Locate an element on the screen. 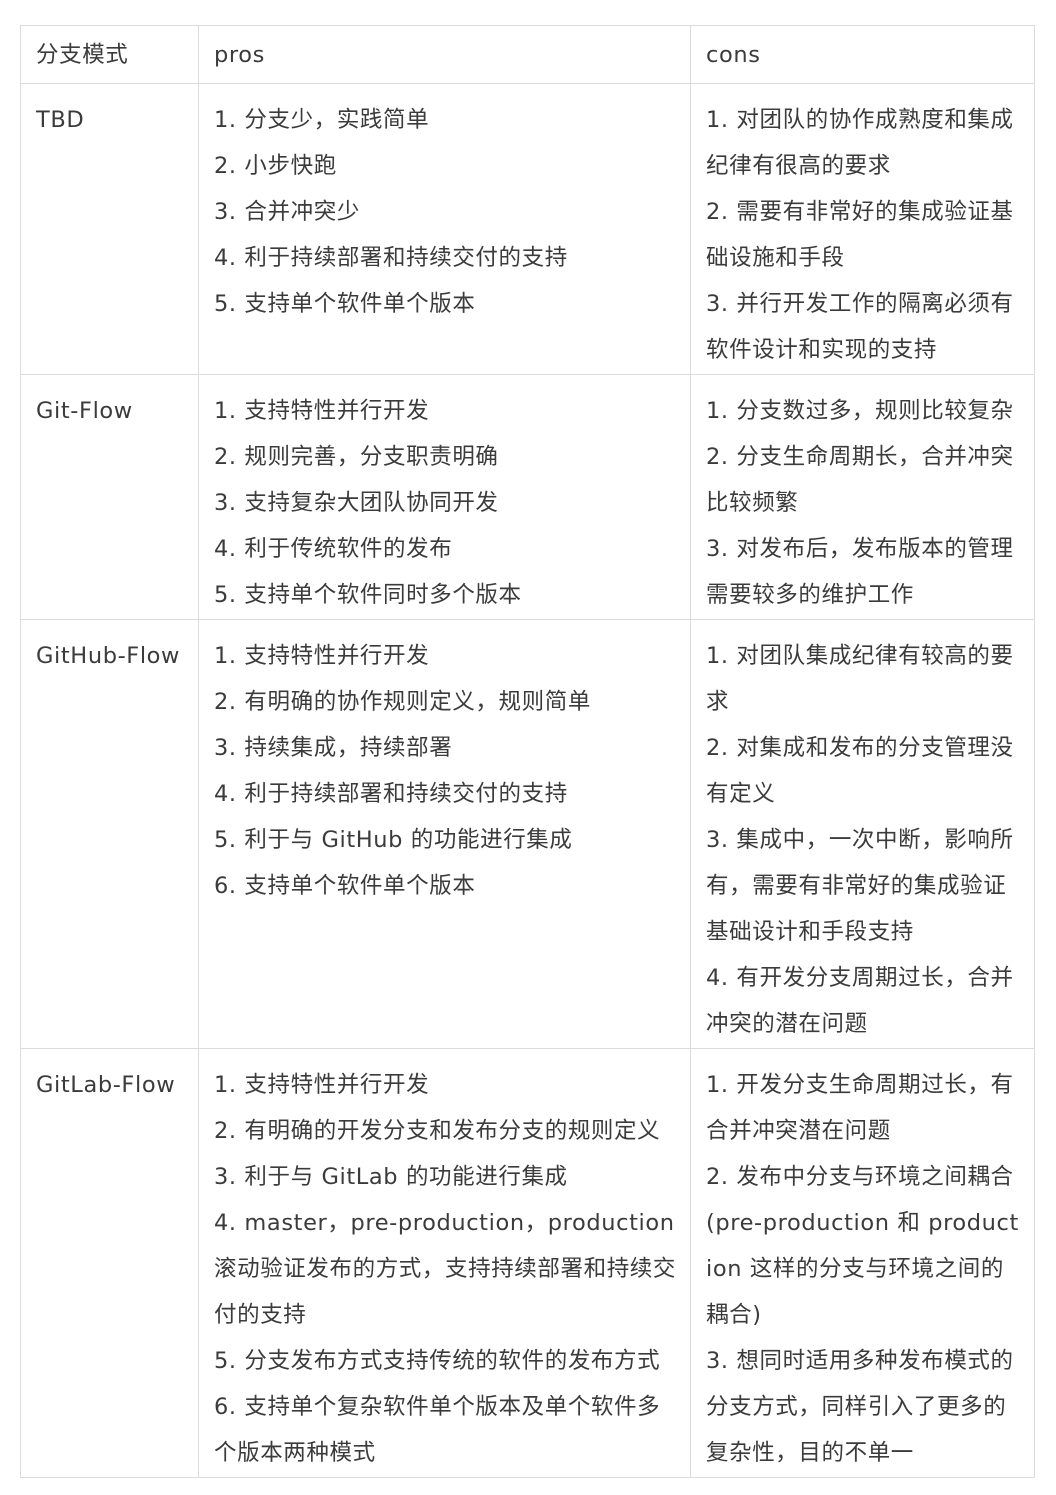  cons-item: 3. 想同时适用多种发布模式的分支方式，同样引入了更多的复杂性，目的不单一 is located at coordinates (860, 1407).